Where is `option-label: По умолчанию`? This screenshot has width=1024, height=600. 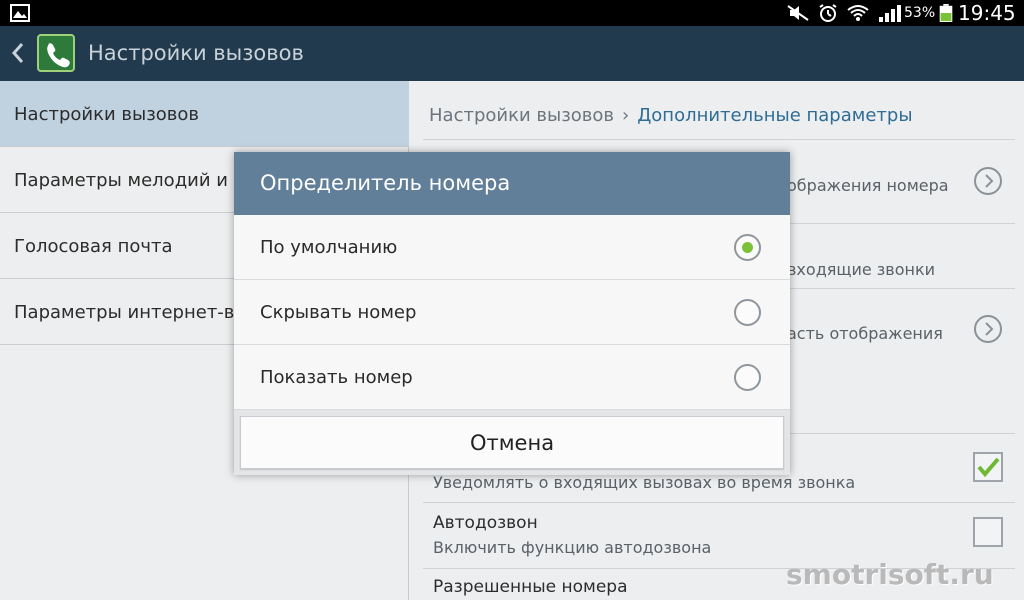
option-label: По умолчанию is located at coordinates (329, 247).